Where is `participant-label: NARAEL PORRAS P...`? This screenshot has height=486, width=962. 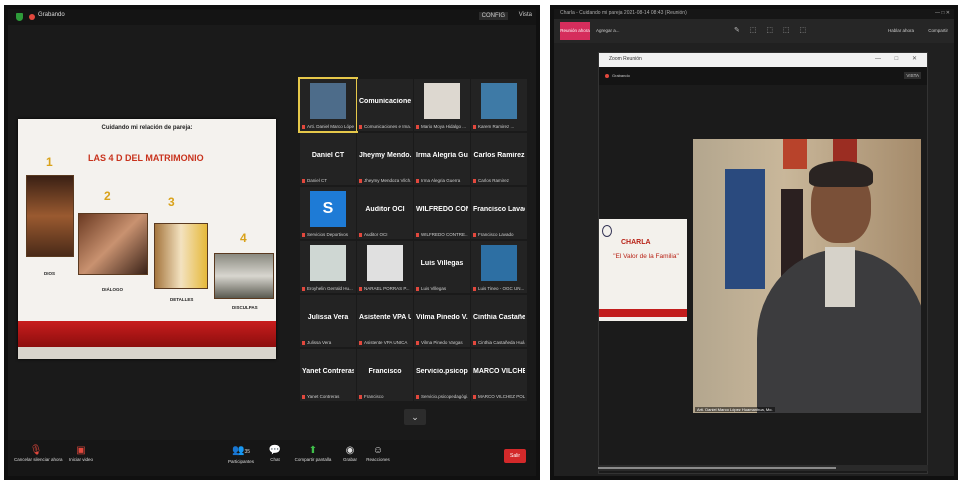 participant-label: NARAEL PORRAS P... is located at coordinates (385, 288).